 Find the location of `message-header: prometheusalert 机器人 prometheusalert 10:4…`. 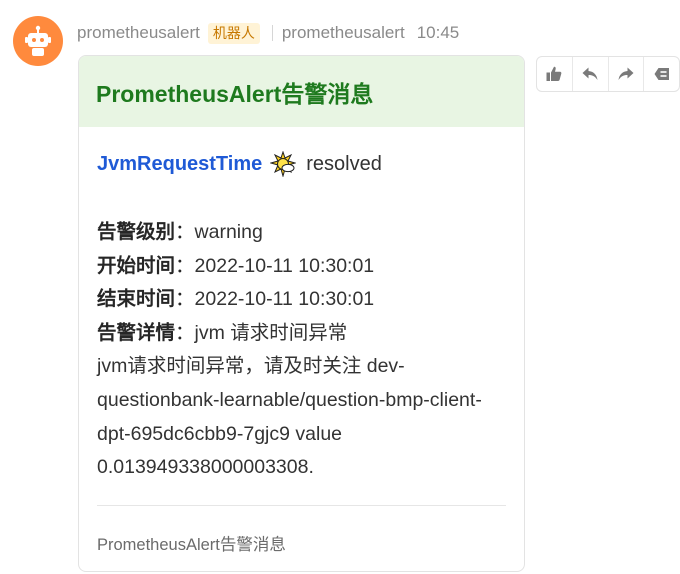

message-header: prometheusalert 机器人 prometheusalert 10:4… is located at coordinates (268, 33).